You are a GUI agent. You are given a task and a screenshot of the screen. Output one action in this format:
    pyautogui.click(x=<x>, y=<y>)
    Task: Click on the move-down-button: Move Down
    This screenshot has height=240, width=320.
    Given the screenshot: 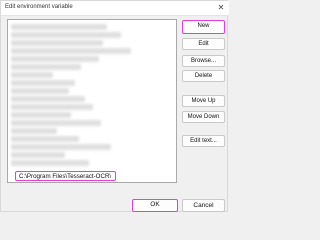 What is the action you would take?
    pyautogui.click(x=203, y=117)
    